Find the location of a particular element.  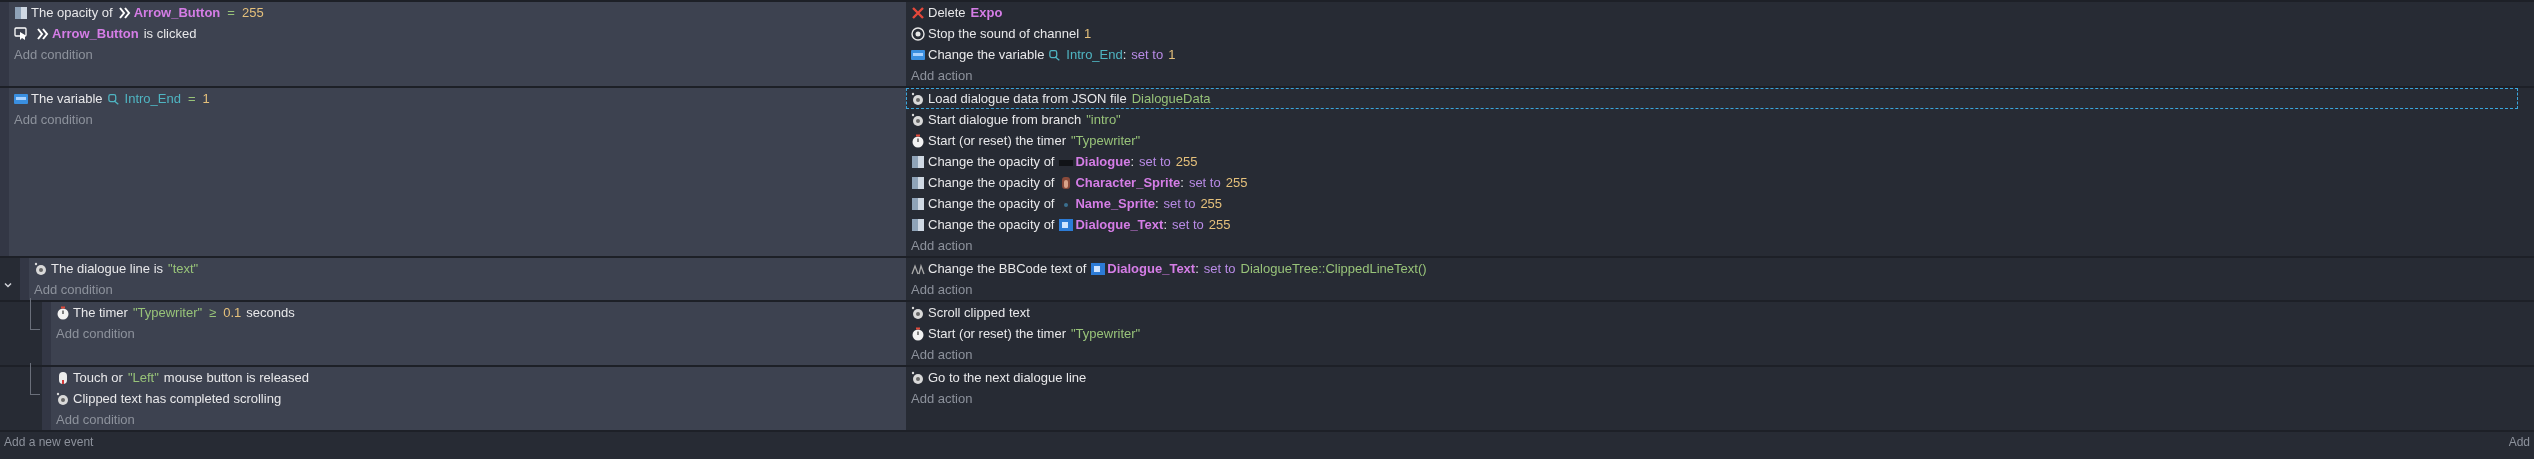

speaker-icon is located at coordinates (918, 33).